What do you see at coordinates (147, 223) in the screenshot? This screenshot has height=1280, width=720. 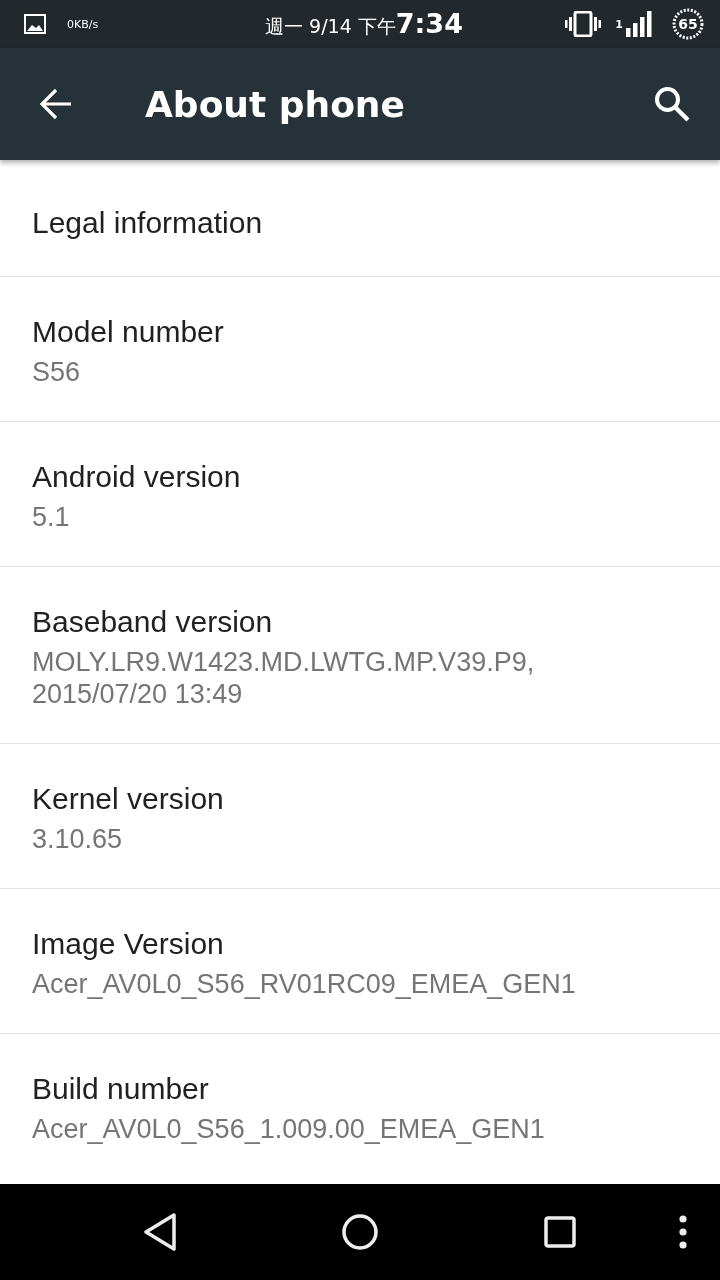 I see `setting-title: Legal information` at bounding box center [147, 223].